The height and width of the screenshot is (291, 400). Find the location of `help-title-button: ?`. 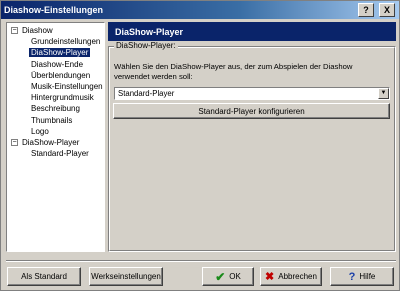

help-title-button: ? is located at coordinates (366, 10).